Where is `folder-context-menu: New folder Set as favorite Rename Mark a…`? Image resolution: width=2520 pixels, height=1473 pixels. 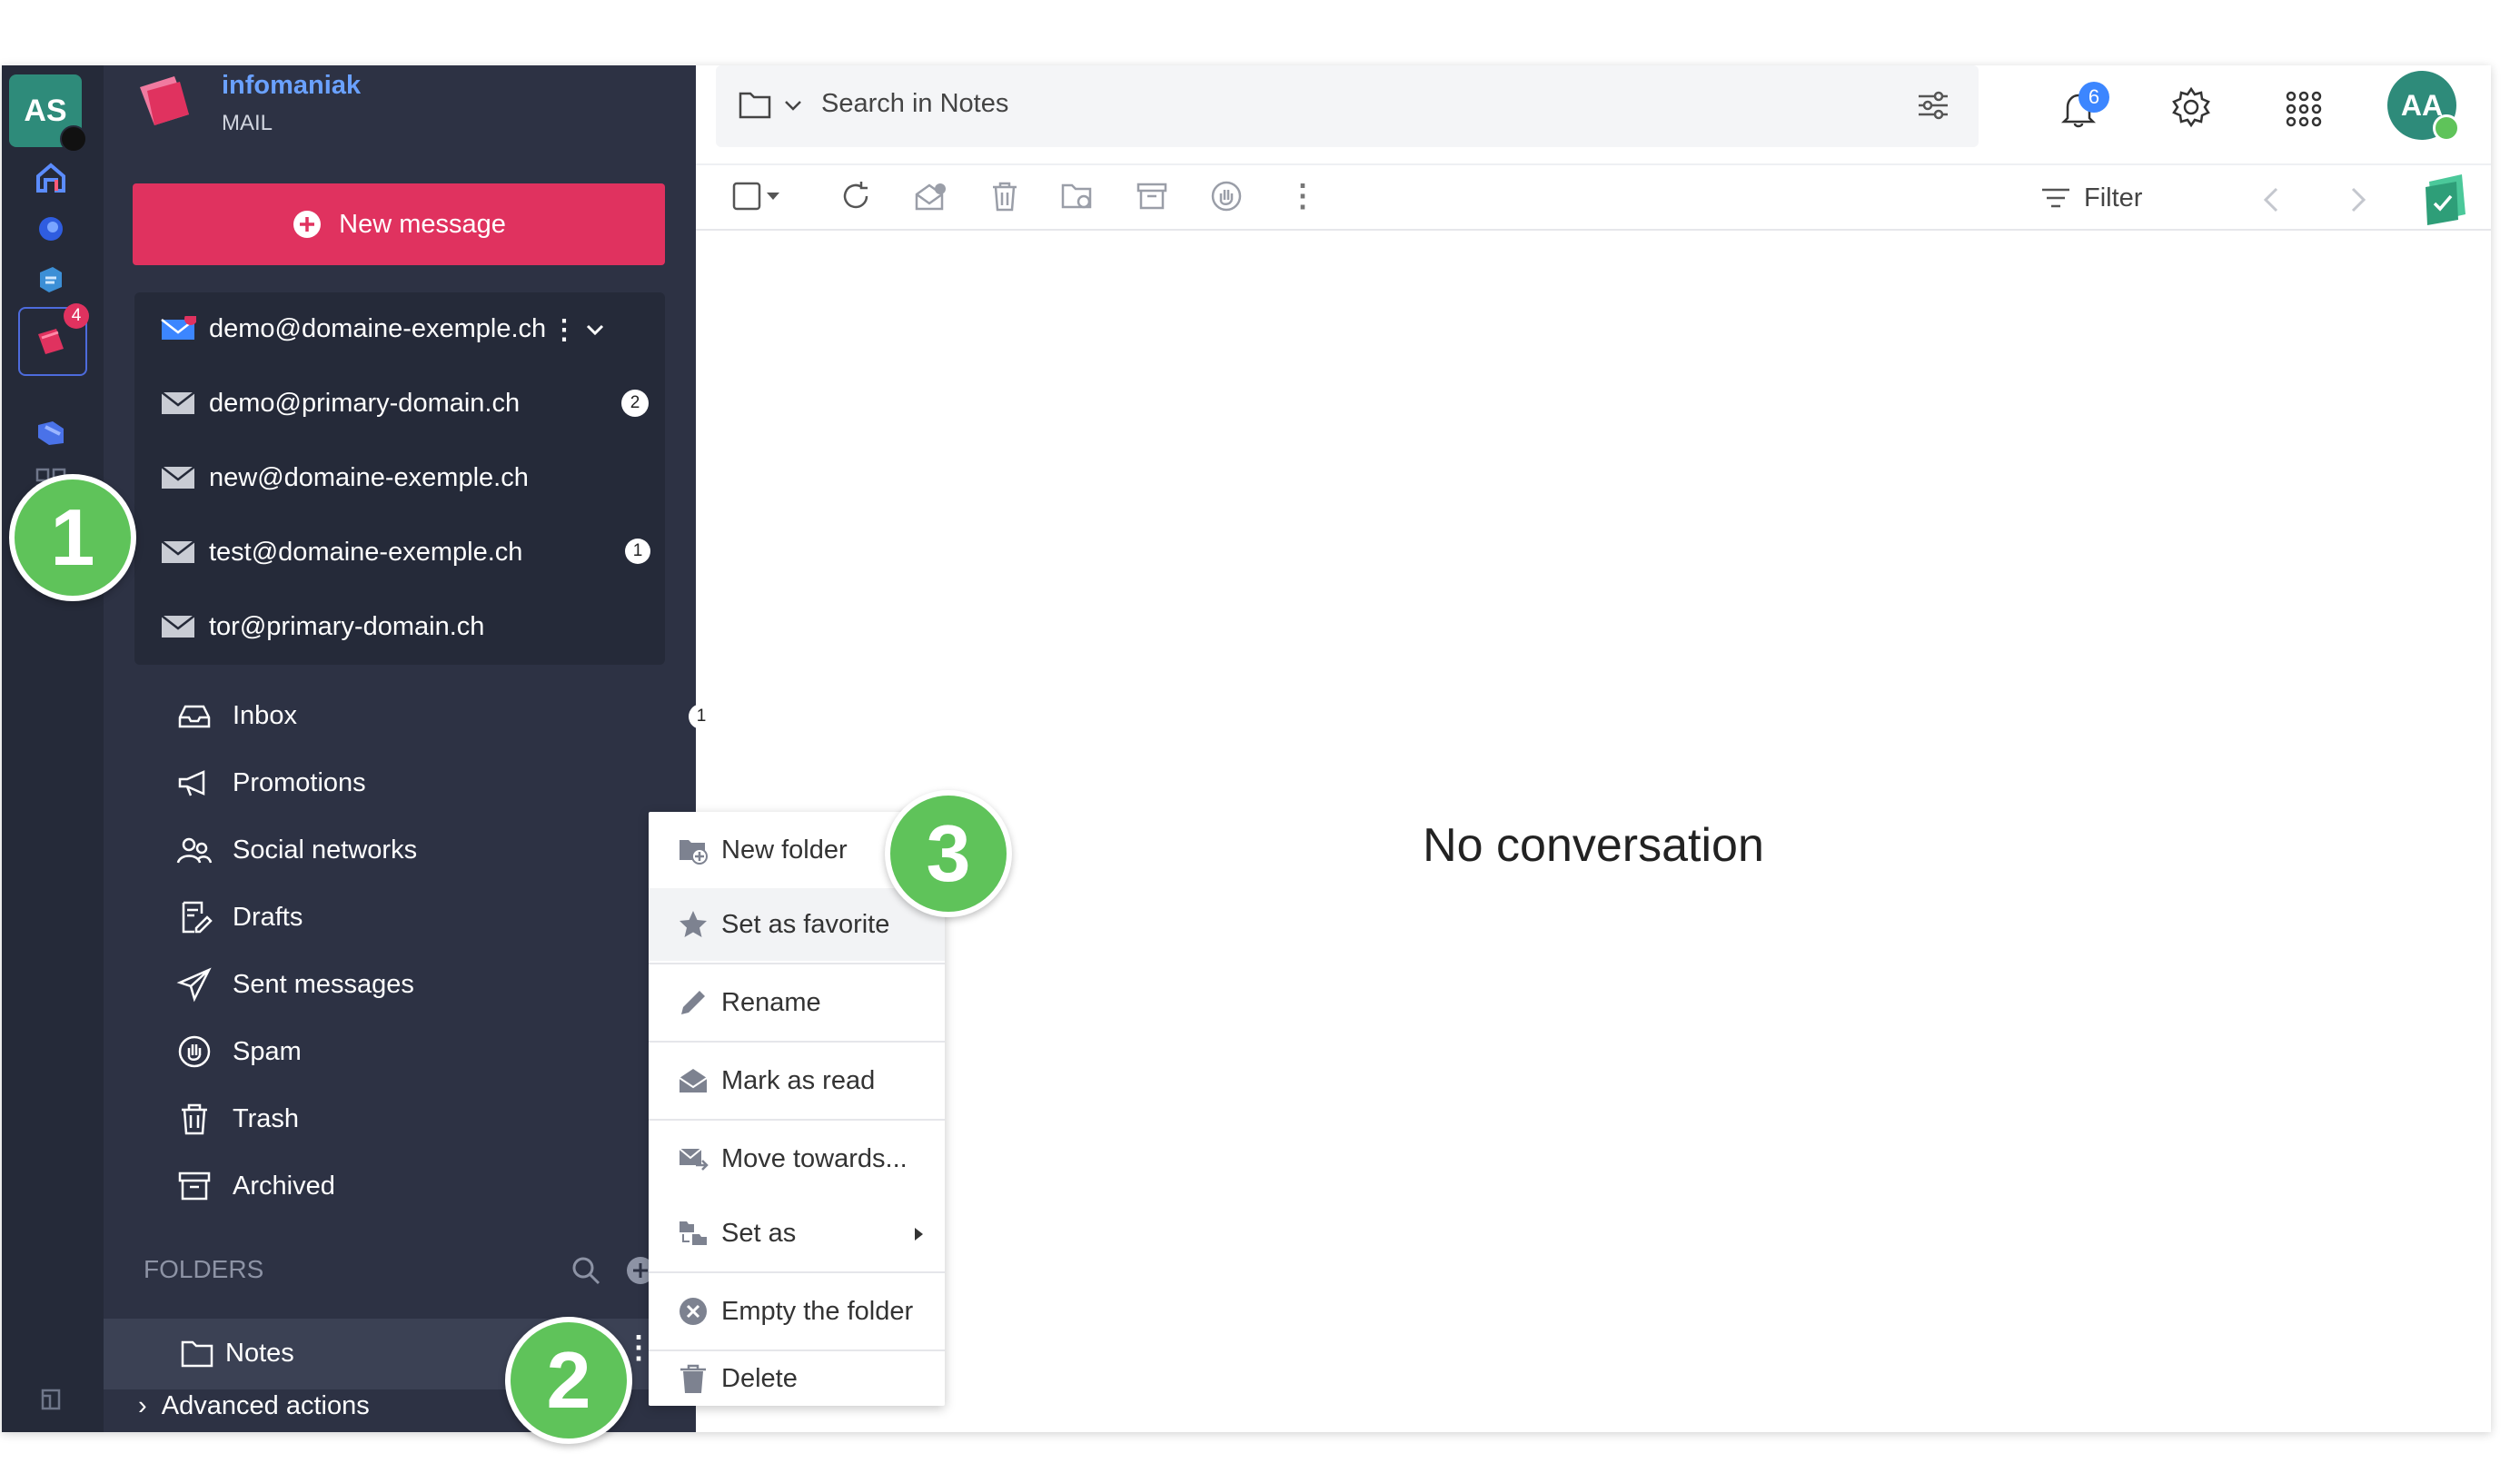
folder-context-menu: New folder Set as favorite Rename Mark a… is located at coordinates (797, 1109).